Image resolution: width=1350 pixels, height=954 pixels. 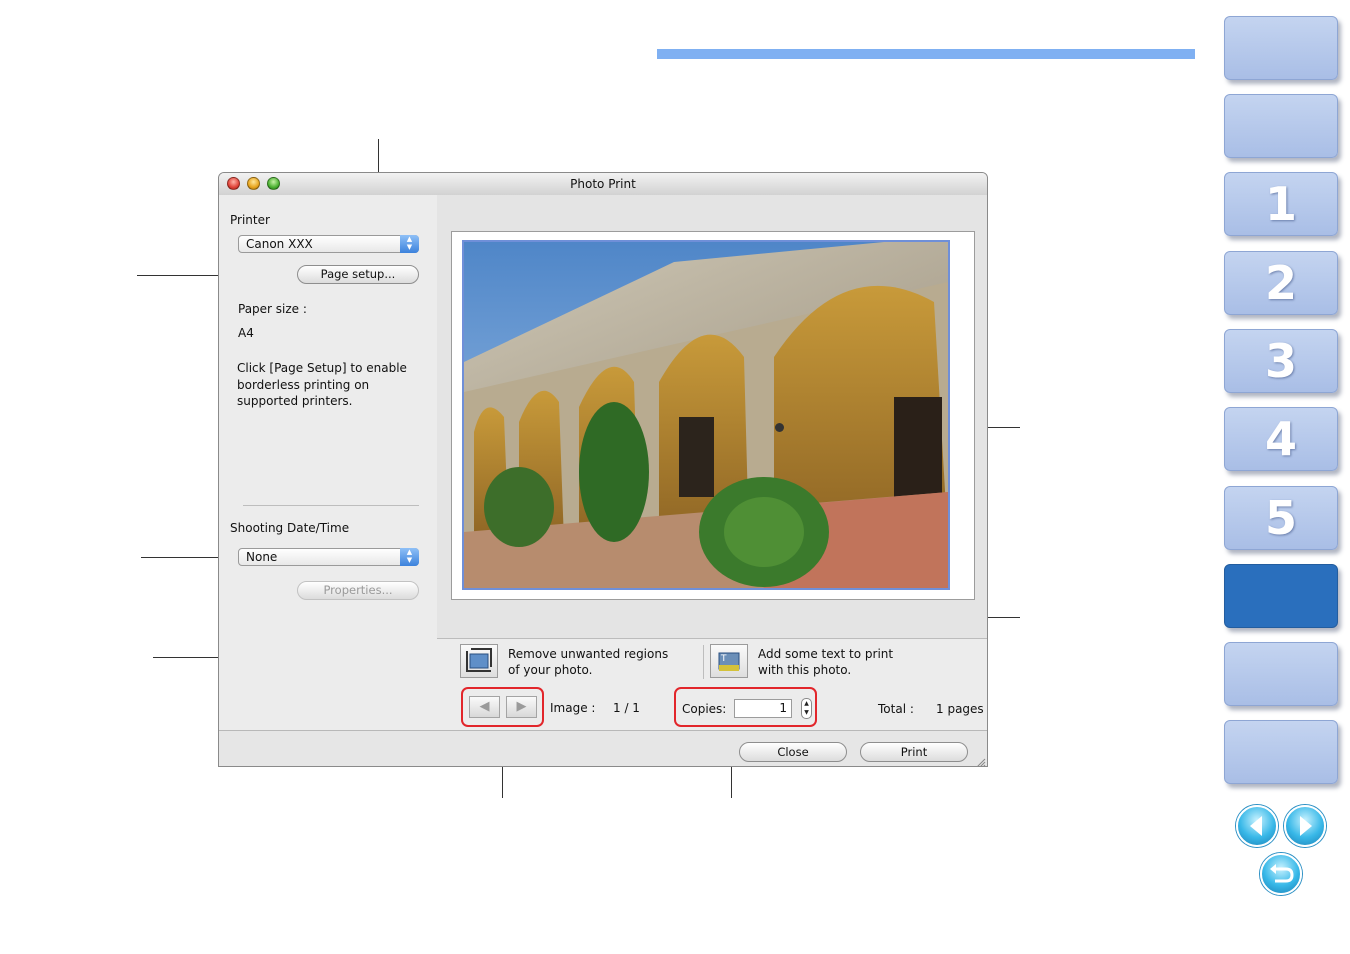 I want to click on nav-tab-2: 2, so click(x=1281, y=283).